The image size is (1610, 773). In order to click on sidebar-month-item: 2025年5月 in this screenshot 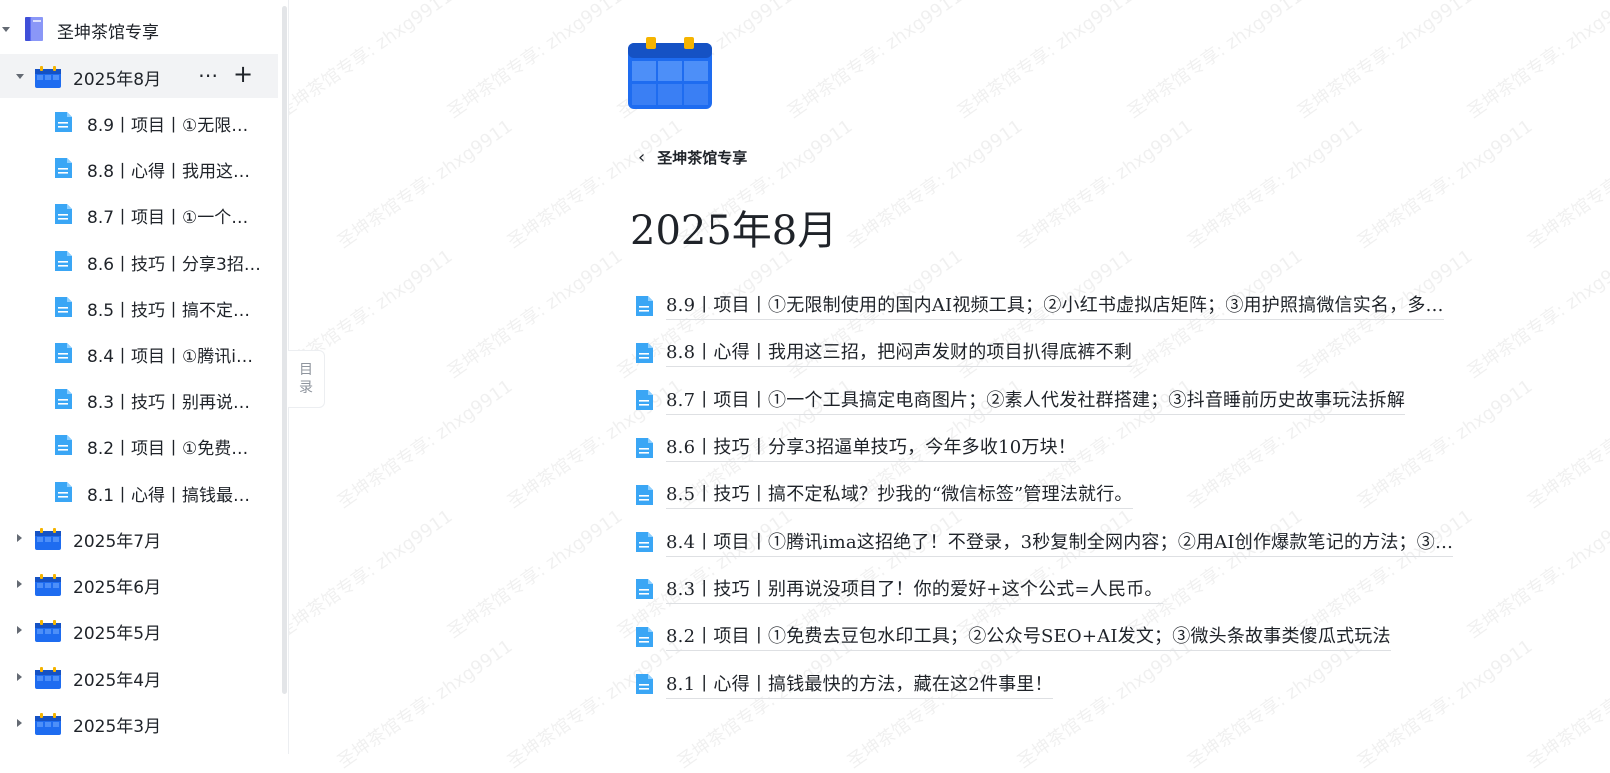, I will do `click(139, 630)`.